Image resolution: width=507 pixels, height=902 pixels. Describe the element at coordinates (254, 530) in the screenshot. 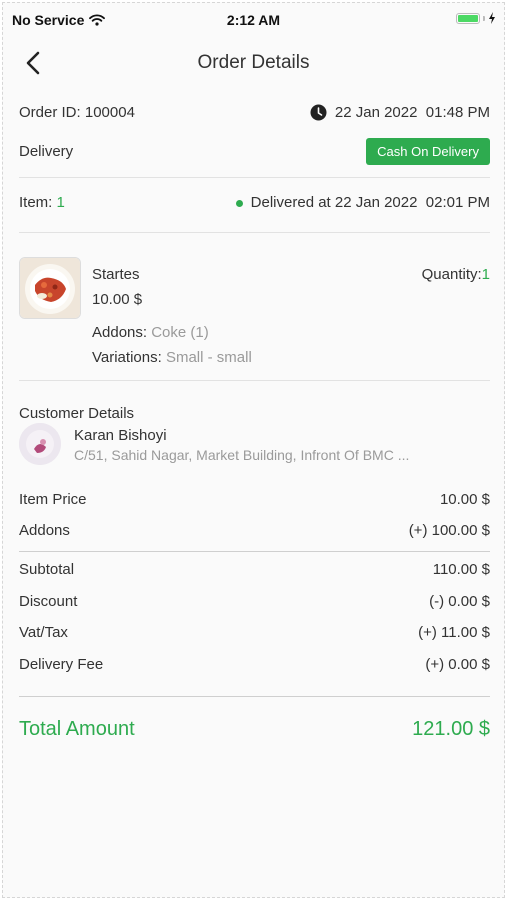

I see `addons-row: Addons (+) 100.00 $` at that location.